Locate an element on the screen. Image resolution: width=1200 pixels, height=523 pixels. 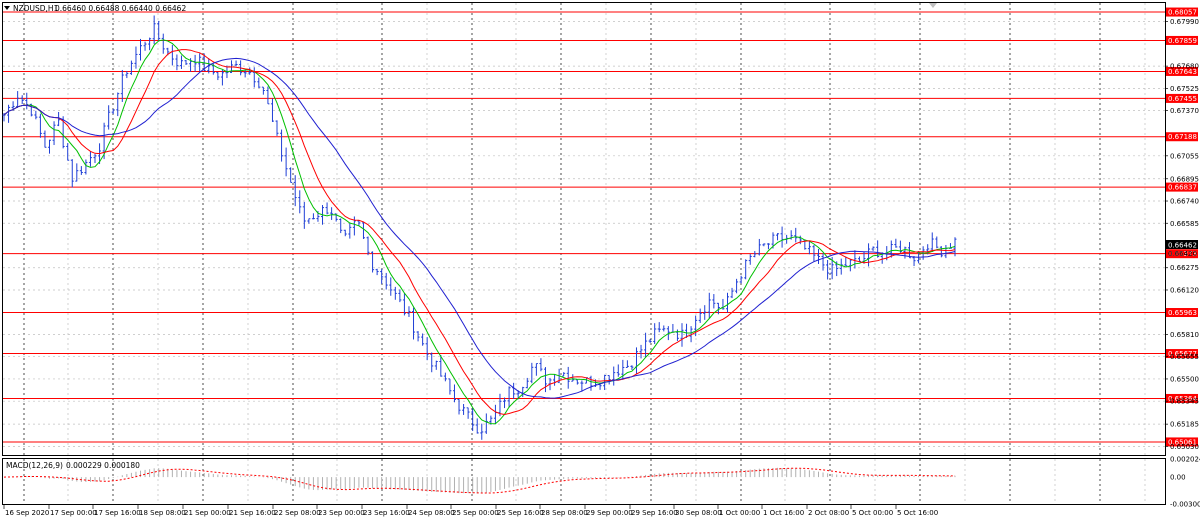
level-label: 0.67455 is located at coordinates (1182, 99).